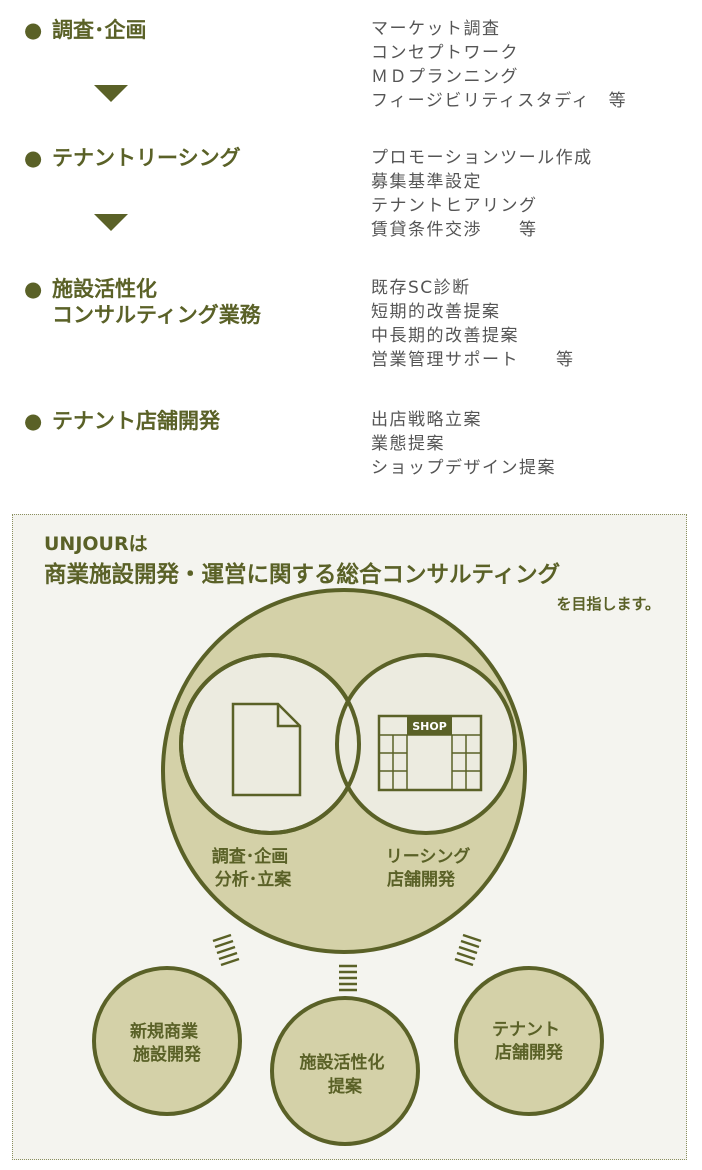  Describe the element at coordinates (226, 950) in the screenshot. I see `connector-left` at that location.